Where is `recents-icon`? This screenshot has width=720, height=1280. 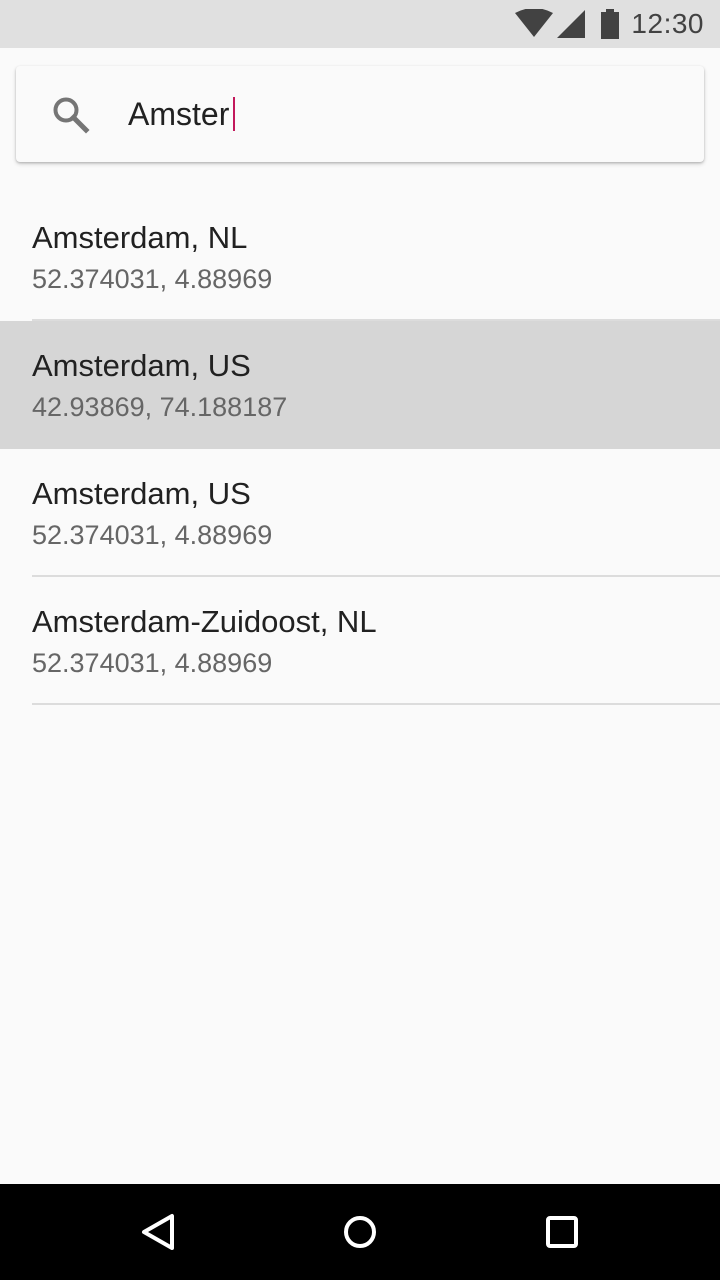 recents-icon is located at coordinates (562, 1232).